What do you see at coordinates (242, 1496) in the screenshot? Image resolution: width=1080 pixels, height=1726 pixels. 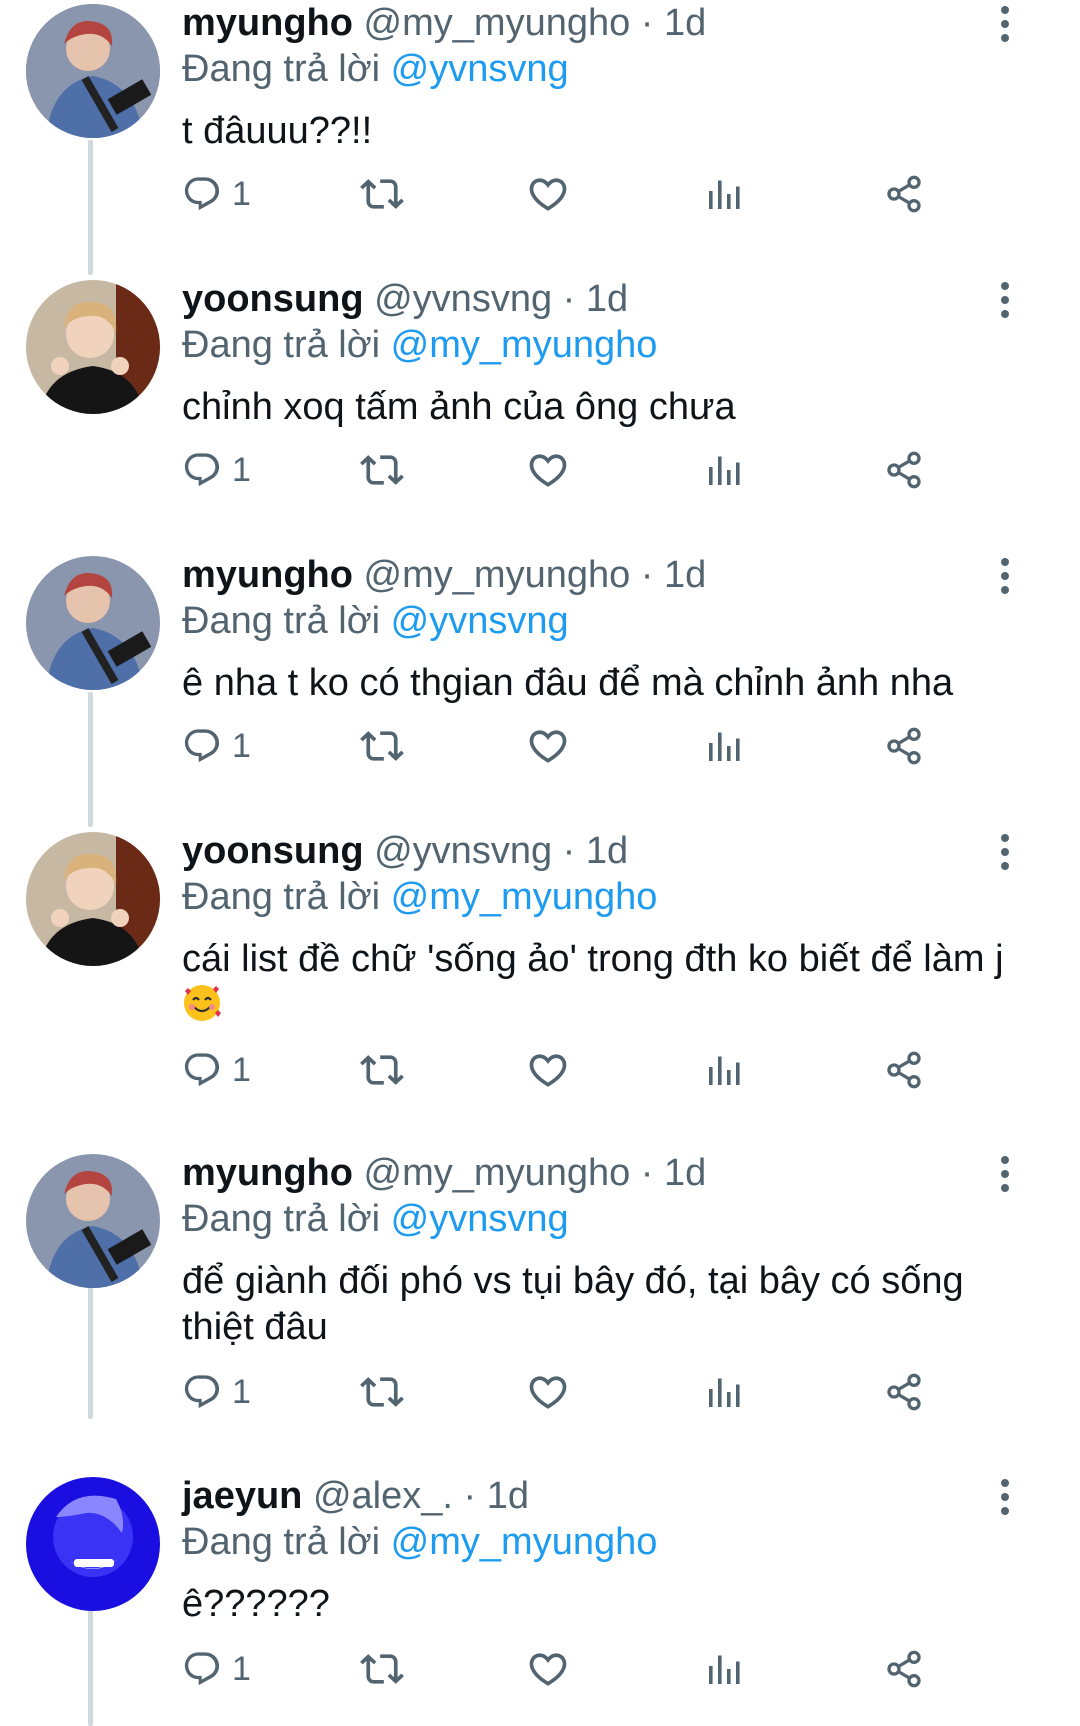 I see `display-name: jaeyun` at bounding box center [242, 1496].